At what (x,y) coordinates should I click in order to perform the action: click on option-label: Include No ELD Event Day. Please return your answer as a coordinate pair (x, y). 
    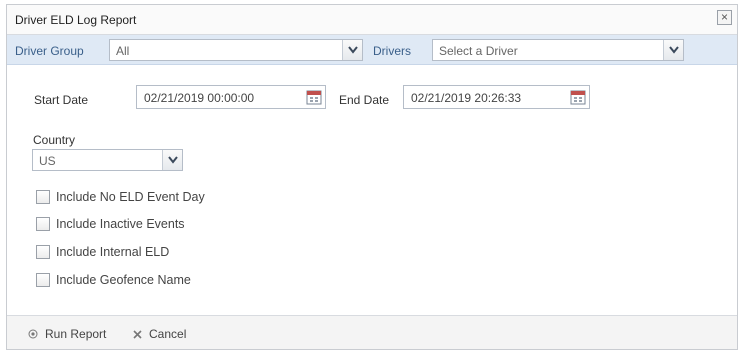
    Looking at the image, I should click on (130, 197).